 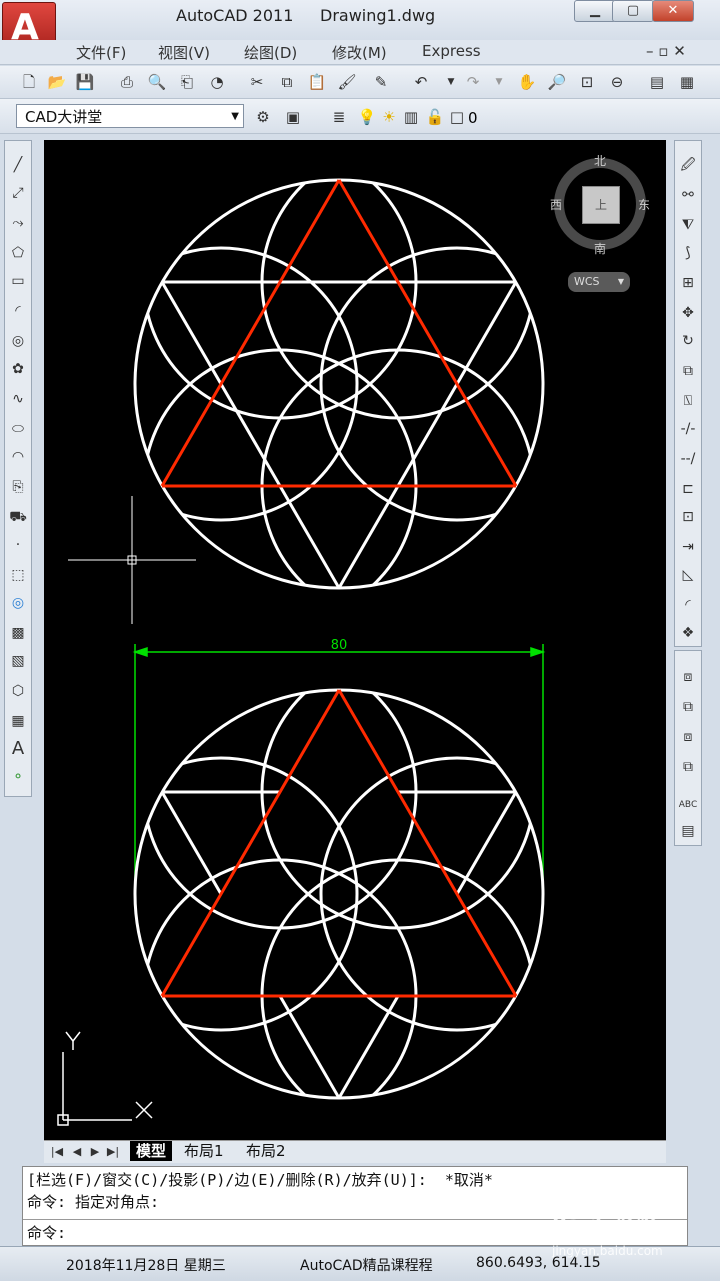 I want to click on fillet-icon: ◜, so click(x=688, y=605).